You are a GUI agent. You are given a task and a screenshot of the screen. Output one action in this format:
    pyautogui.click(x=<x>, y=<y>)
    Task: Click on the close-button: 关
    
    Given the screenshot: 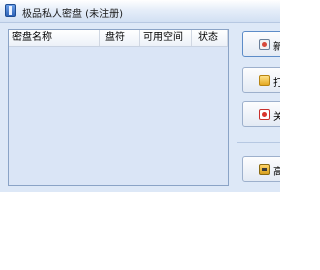 What is the action you would take?
    pyautogui.click(x=261, y=114)
    